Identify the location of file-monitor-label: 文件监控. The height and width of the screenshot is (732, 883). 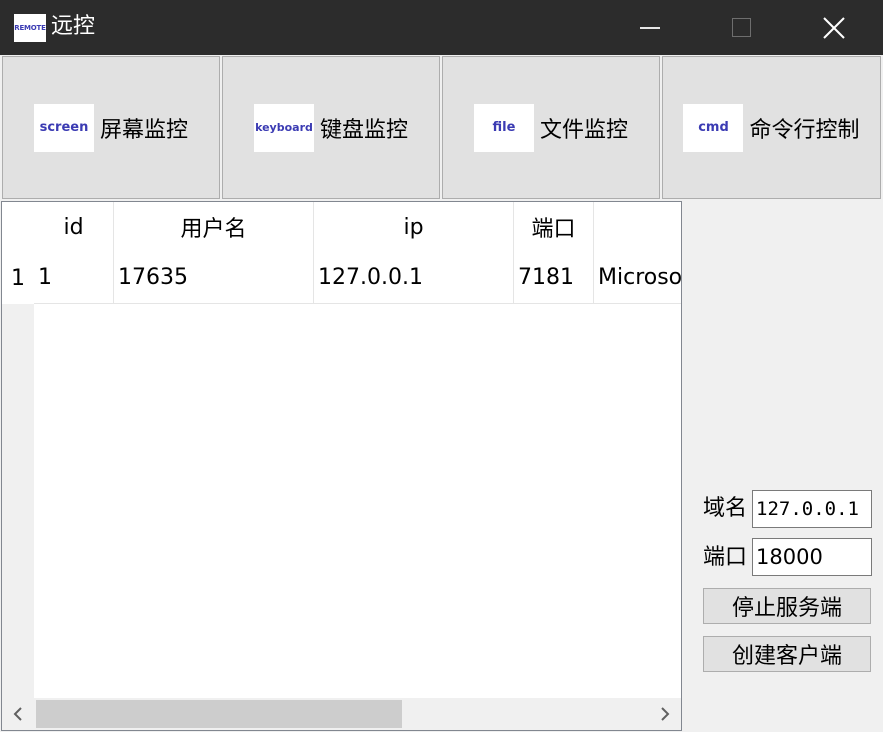
(583, 130).